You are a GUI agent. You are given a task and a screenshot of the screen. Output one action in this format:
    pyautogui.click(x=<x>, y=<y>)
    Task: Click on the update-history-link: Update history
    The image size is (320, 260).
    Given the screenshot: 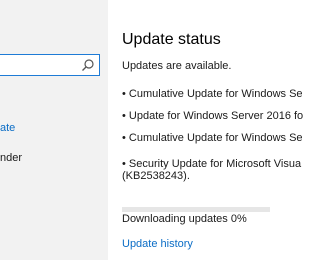 What is the action you would take?
    pyautogui.click(x=157, y=244)
    